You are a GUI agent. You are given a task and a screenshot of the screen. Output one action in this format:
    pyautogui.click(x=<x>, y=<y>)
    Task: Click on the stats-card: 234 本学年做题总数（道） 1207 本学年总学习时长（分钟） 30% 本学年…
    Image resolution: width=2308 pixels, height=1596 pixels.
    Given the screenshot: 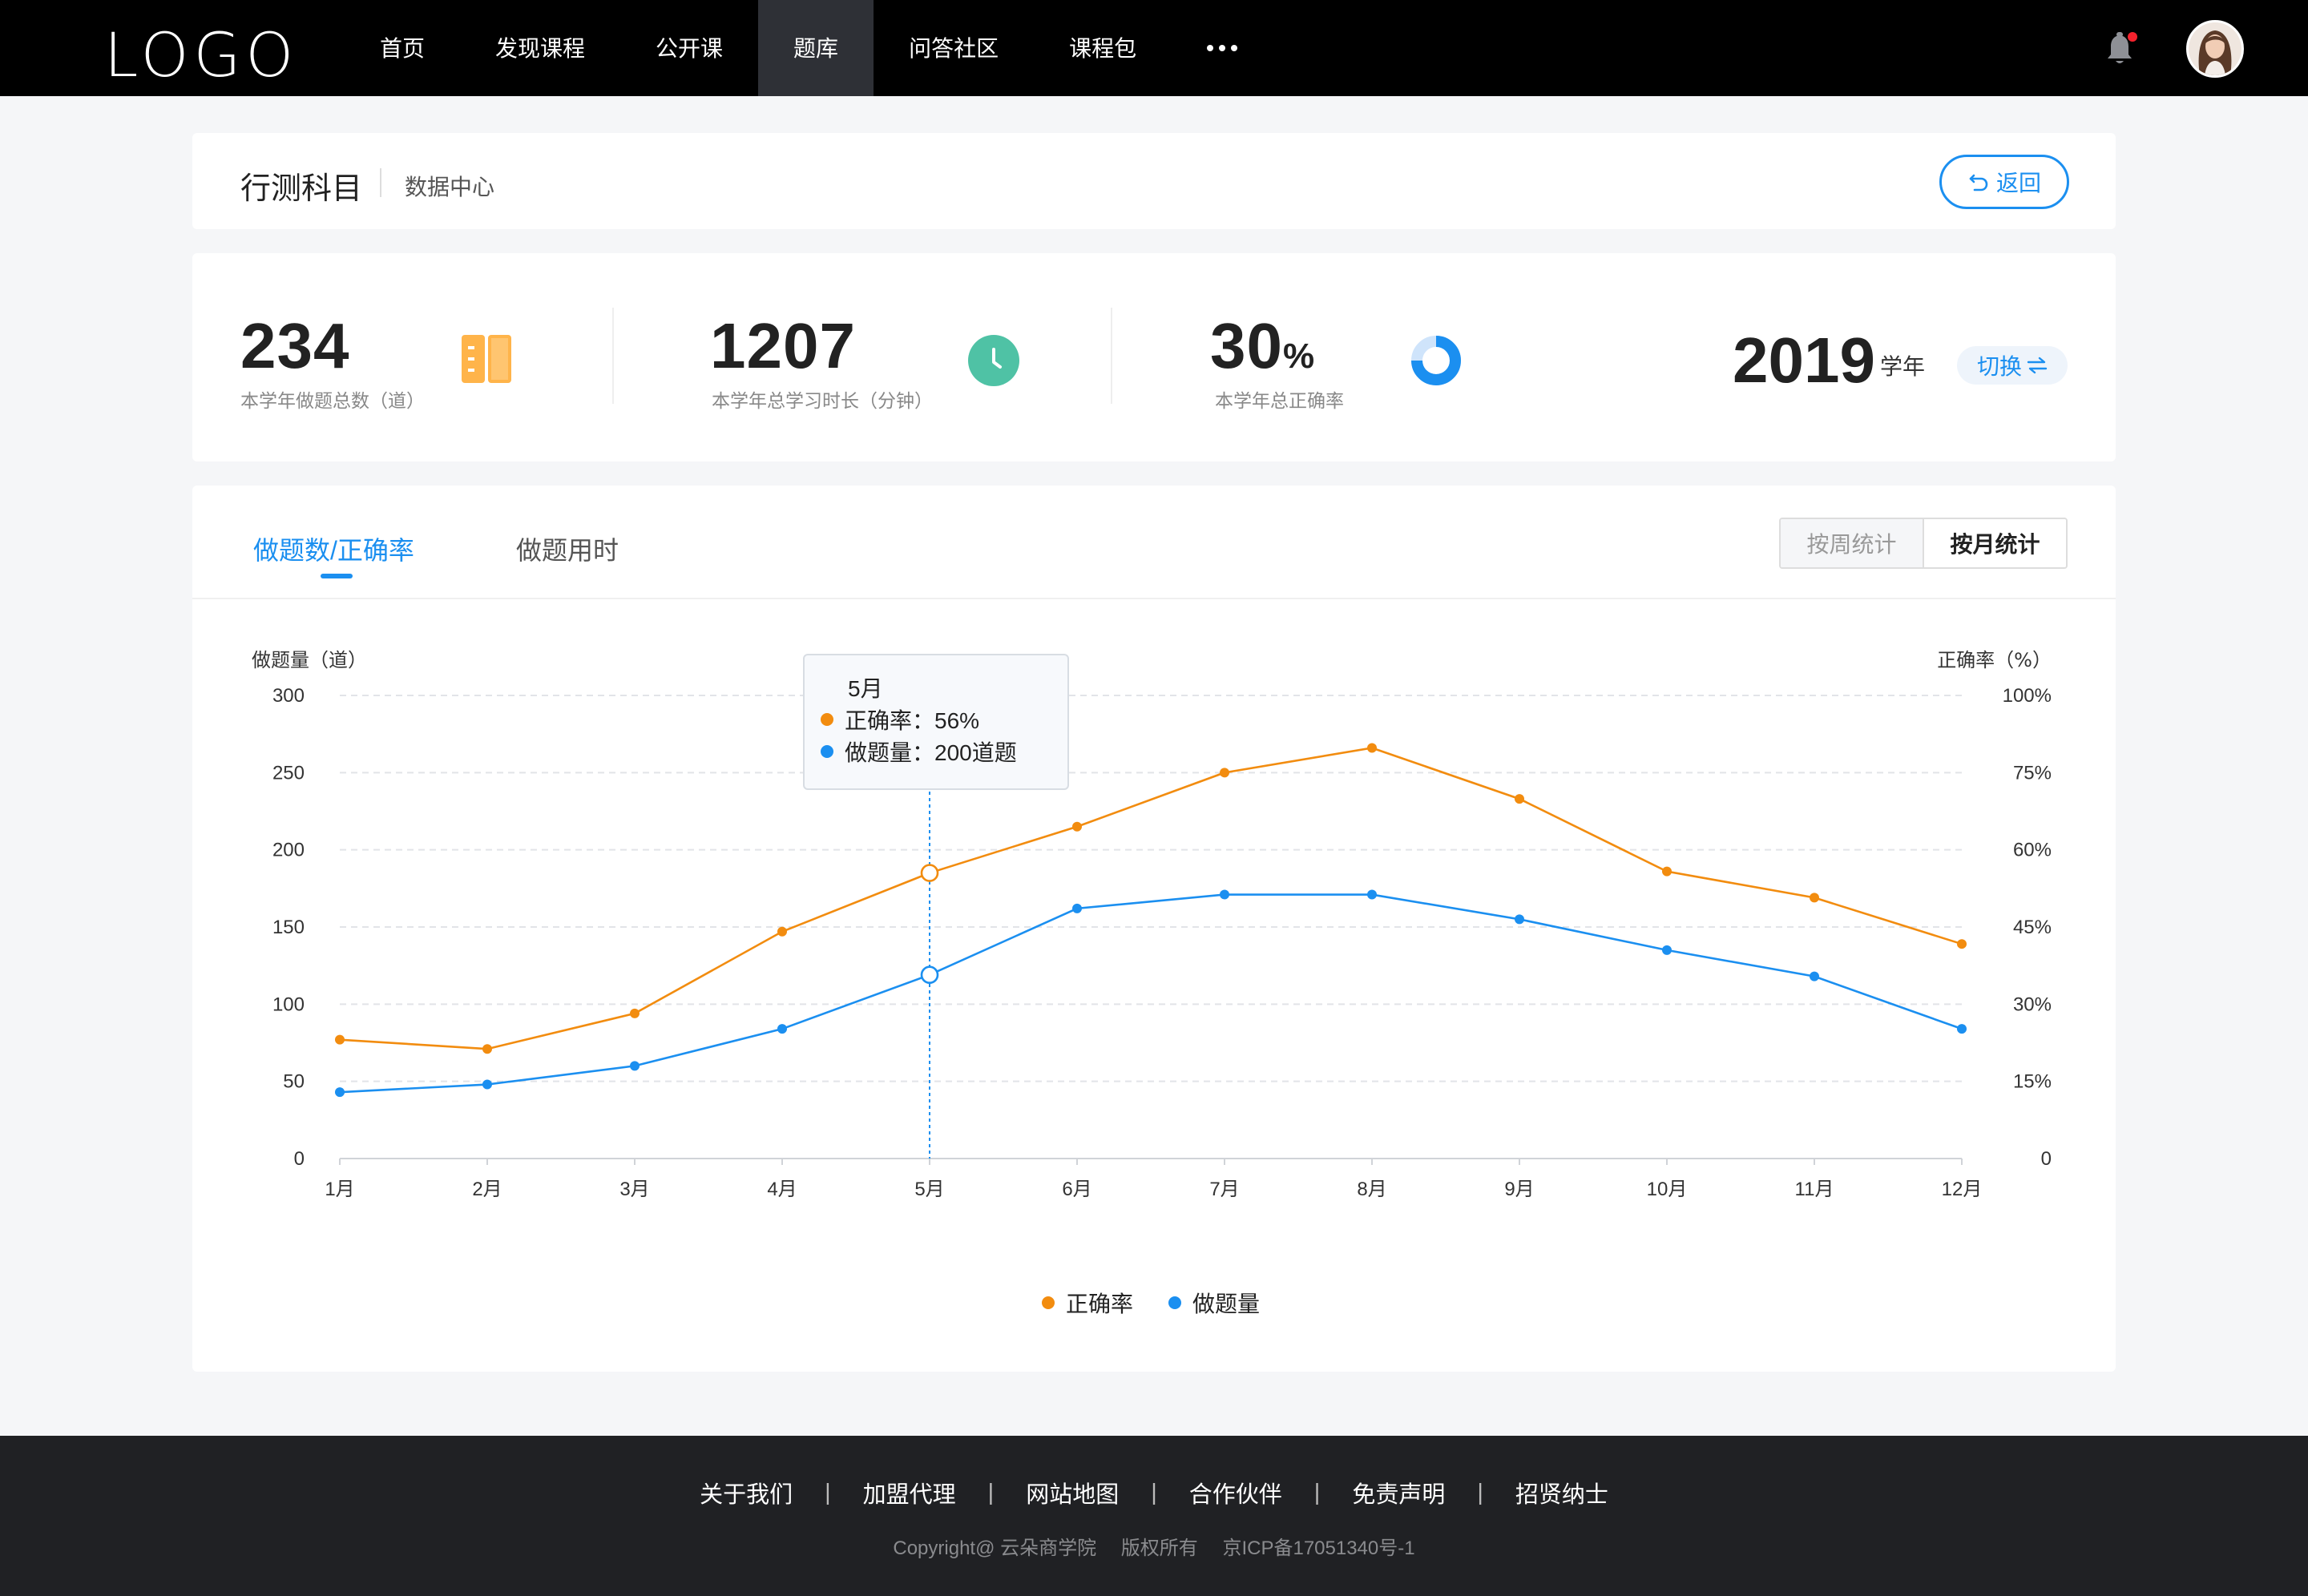 What is the action you would take?
    pyautogui.click(x=1154, y=357)
    